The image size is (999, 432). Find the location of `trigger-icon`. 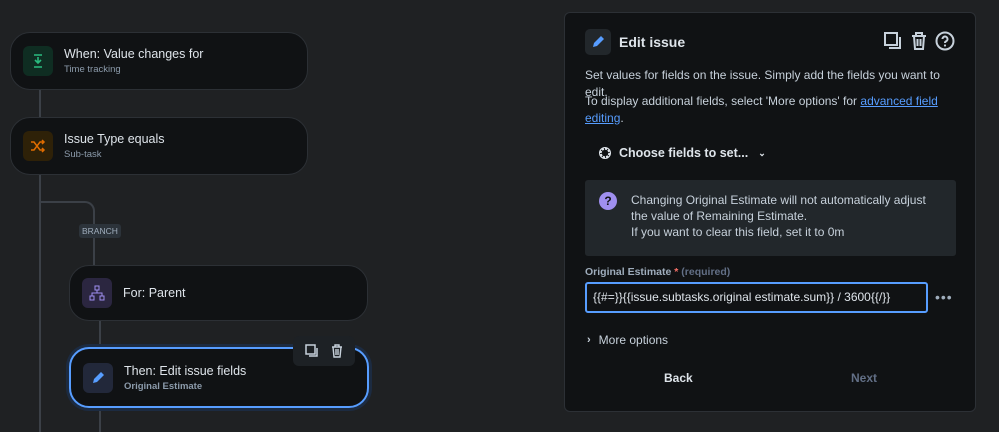

trigger-icon is located at coordinates (38, 61).